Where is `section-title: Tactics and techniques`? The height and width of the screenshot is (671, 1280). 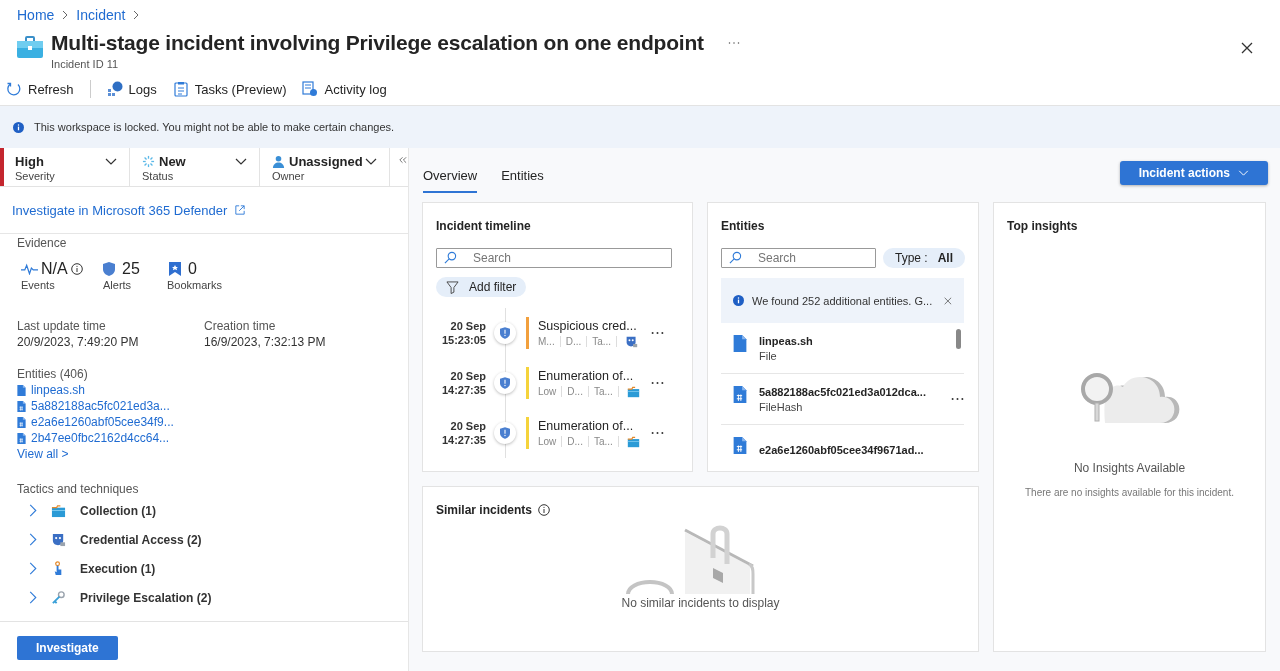
section-title: Tactics and techniques is located at coordinates (78, 489).